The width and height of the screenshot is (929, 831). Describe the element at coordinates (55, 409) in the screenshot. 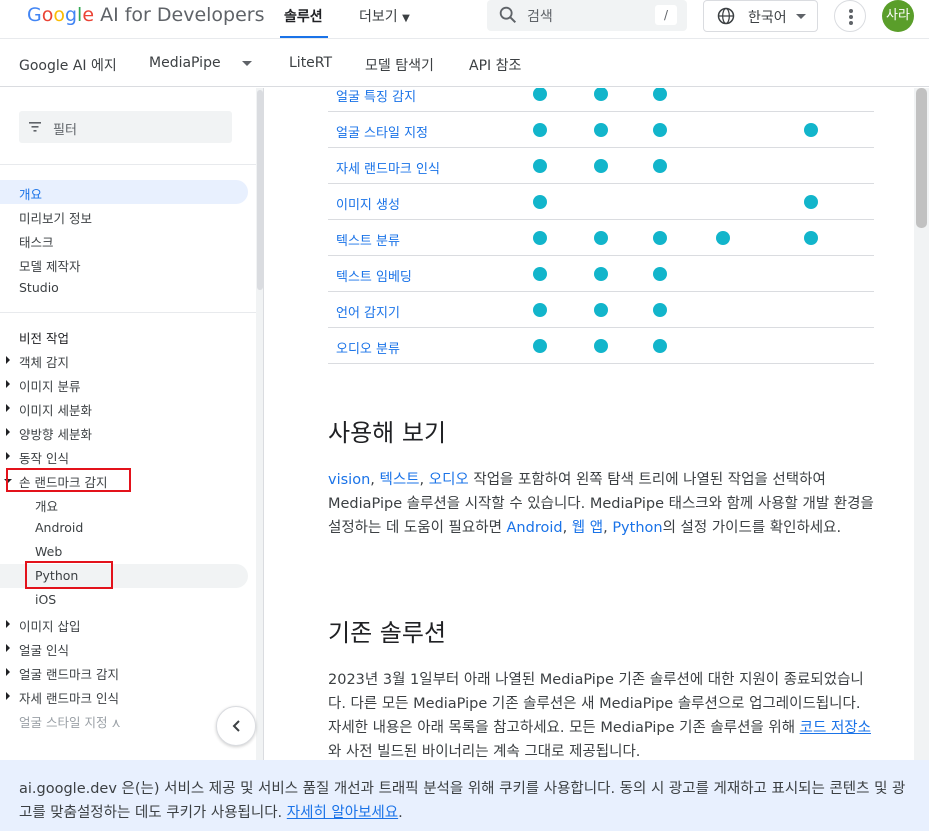

I see `sidebar-item-image-segmentation: 이미지 세분화` at that location.